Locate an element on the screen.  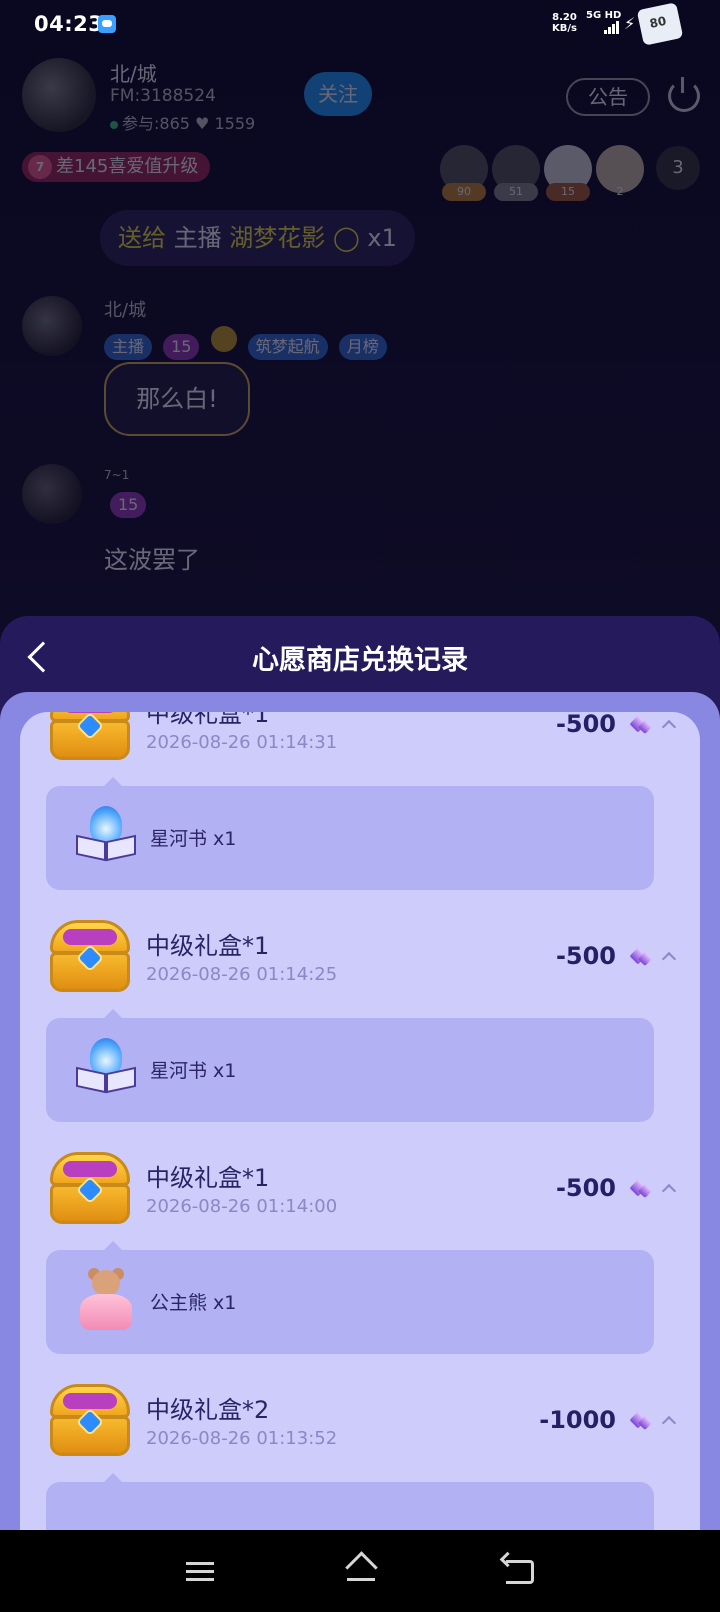
love-level-text: 差145喜爱值升级 is located at coordinates (127, 166).